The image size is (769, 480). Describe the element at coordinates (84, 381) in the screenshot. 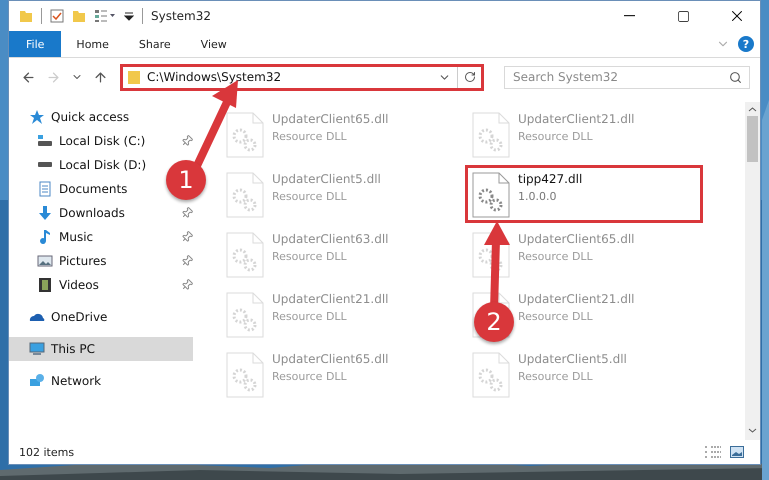

I see `sidebar-item: Network` at that location.